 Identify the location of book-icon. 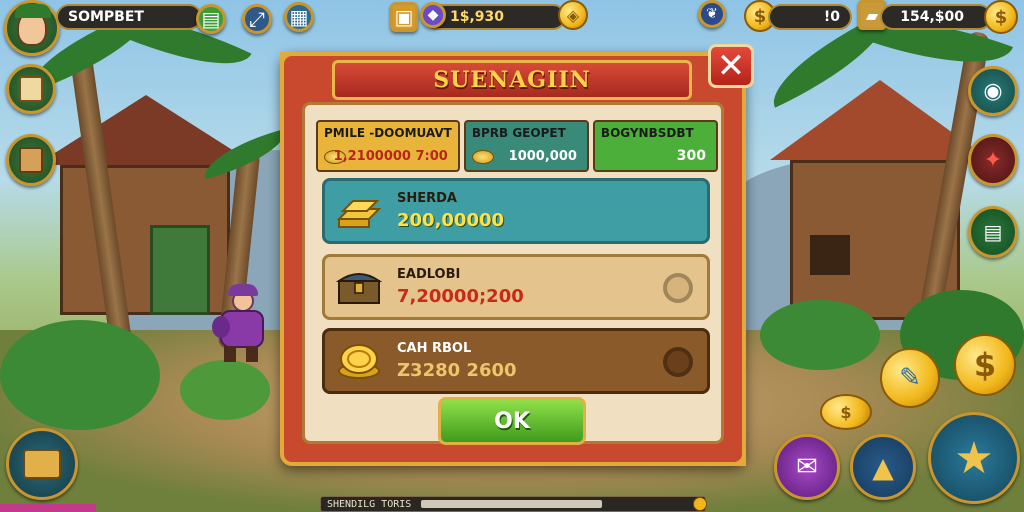
(31, 160).